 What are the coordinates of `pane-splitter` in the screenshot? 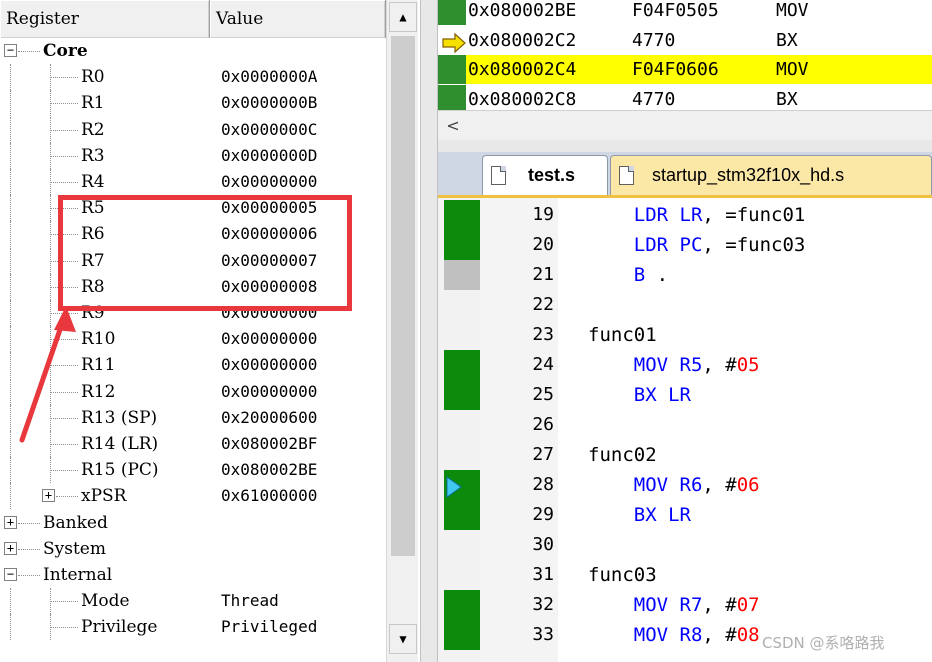 It's located at (429, 331).